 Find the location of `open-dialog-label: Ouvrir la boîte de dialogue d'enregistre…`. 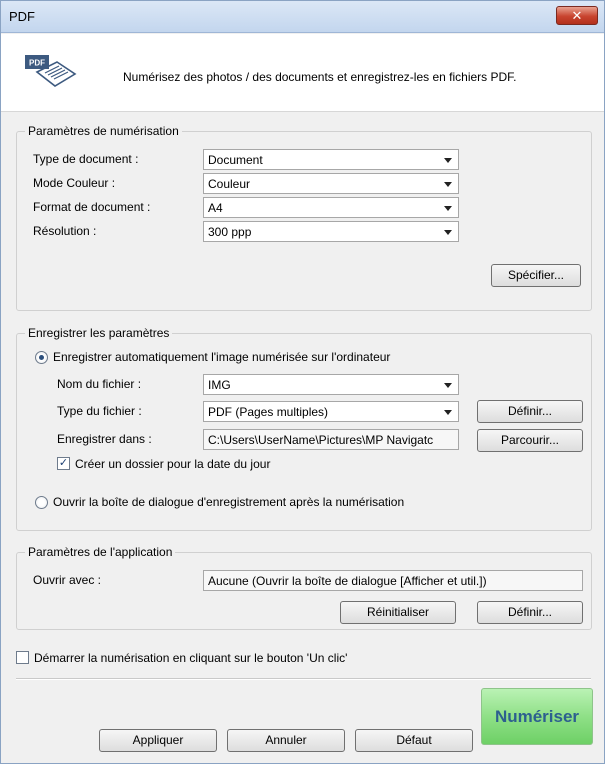

open-dialog-label: Ouvrir la boîte de dialogue d'enregistre… is located at coordinates (228, 502).